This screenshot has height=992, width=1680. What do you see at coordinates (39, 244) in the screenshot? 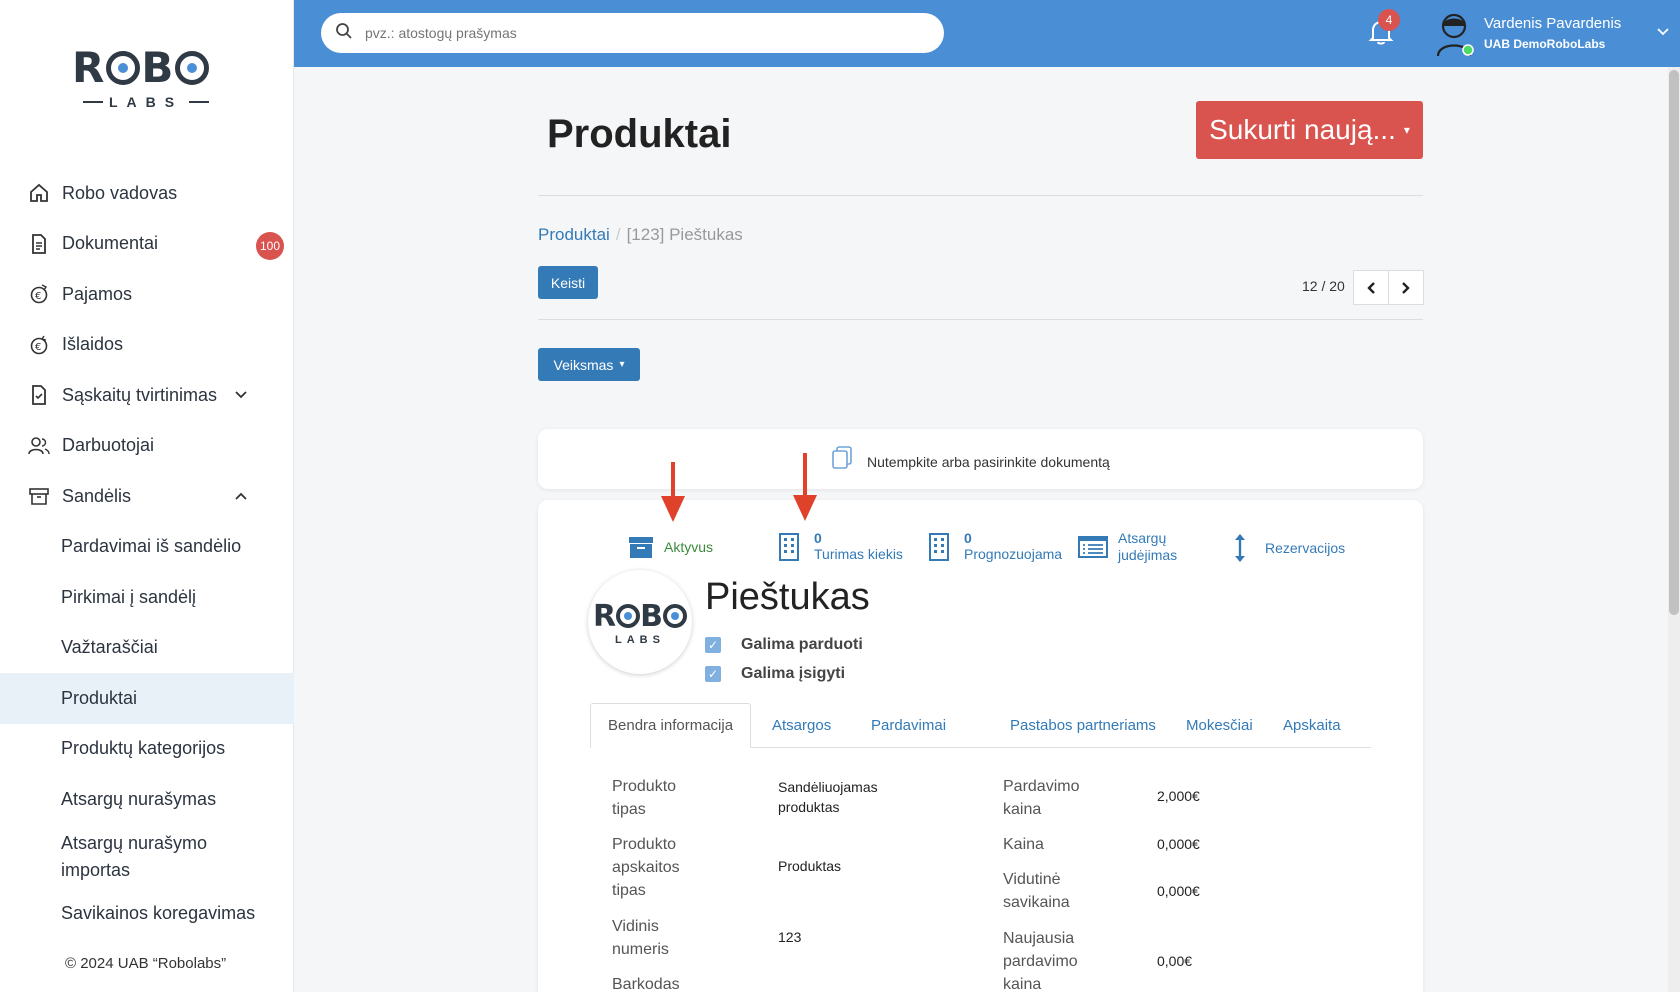
I see `document-icon` at bounding box center [39, 244].